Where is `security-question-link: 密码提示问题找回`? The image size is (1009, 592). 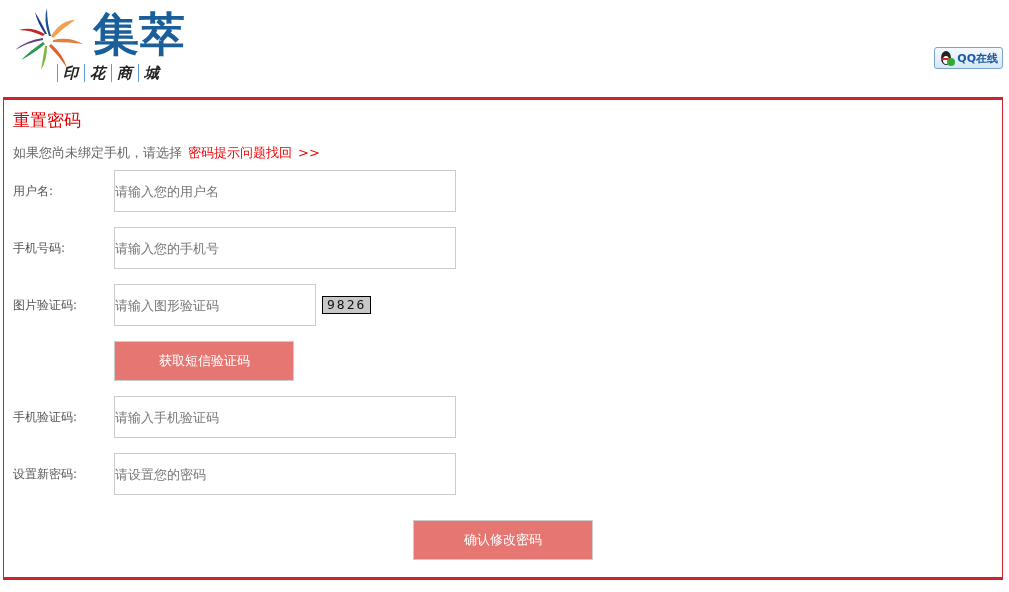
security-question-link: 密码提示问题找回 is located at coordinates (240, 153).